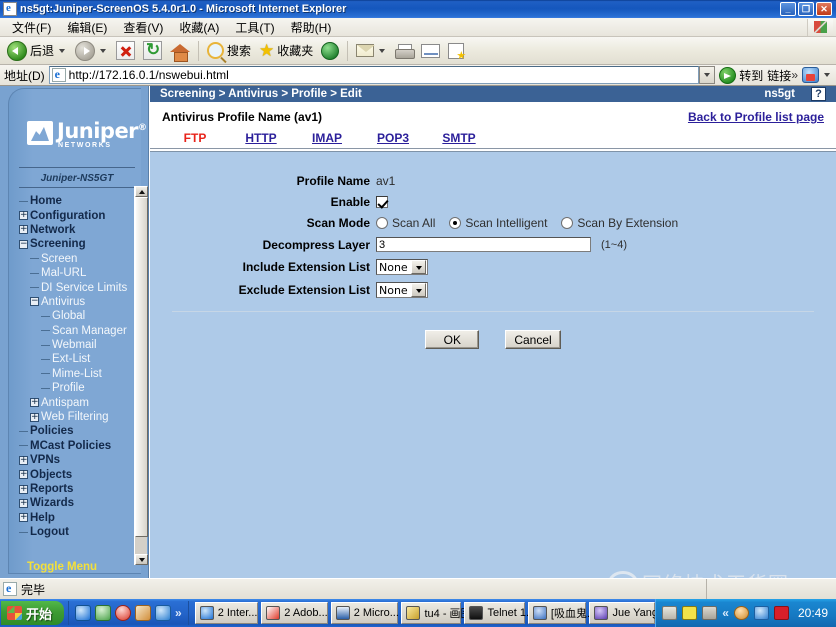 This screenshot has width=836, height=627. What do you see at coordinates (141, 191) in the screenshot?
I see `scroll-up-button` at bounding box center [141, 191].